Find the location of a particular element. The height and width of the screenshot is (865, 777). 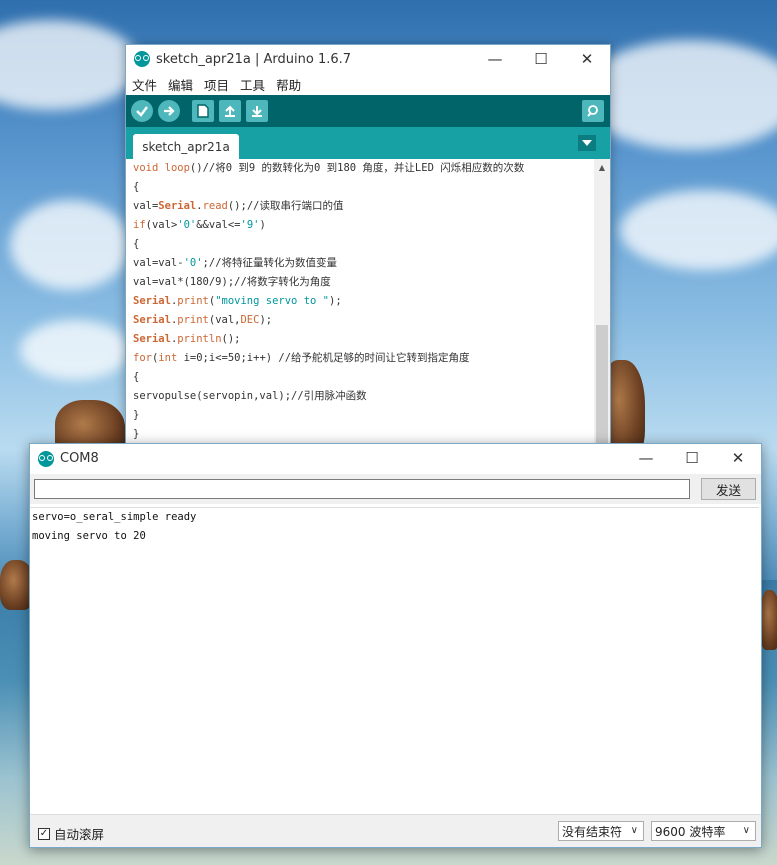

code-line: Serial.print("moving servo to "); is located at coordinates (237, 301).